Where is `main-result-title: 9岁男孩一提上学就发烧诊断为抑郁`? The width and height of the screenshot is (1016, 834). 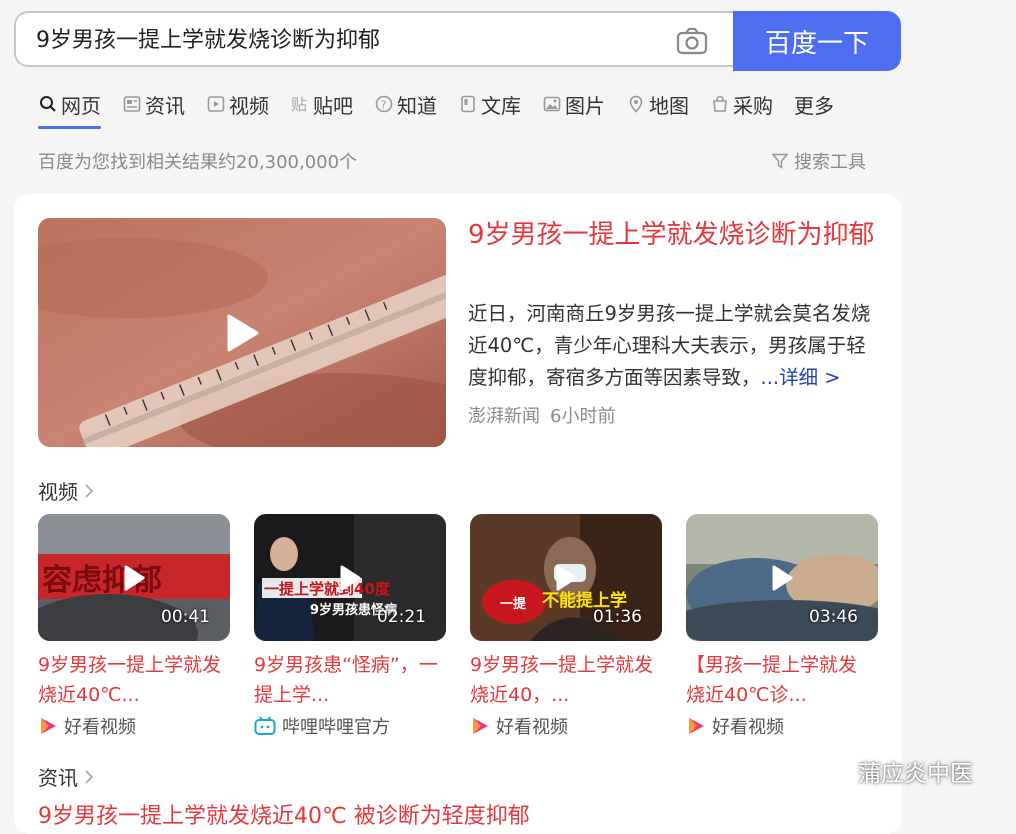
main-result-title: 9岁男孩一提上学就发烧诊断为抑郁 is located at coordinates (673, 235).